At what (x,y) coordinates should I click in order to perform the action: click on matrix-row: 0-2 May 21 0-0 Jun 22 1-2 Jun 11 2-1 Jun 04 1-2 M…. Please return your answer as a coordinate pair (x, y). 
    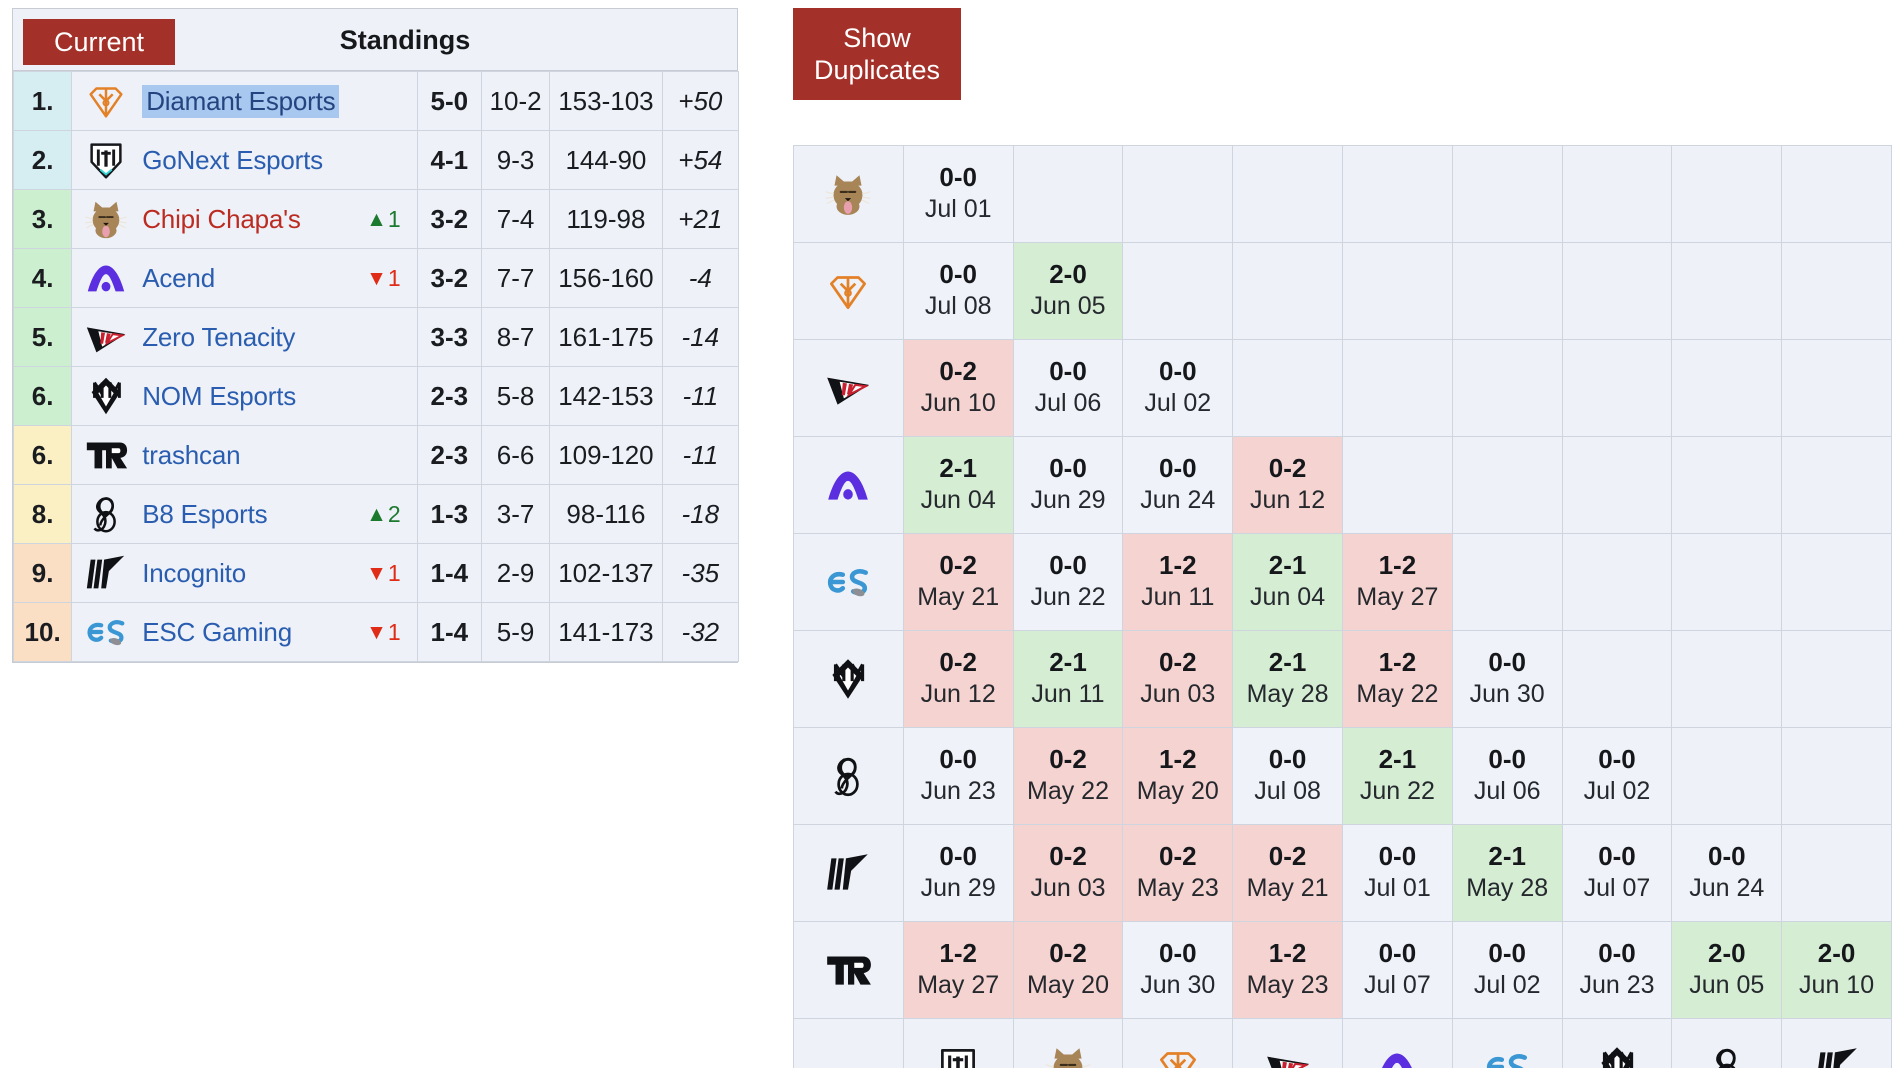
    Looking at the image, I should click on (1342, 582).